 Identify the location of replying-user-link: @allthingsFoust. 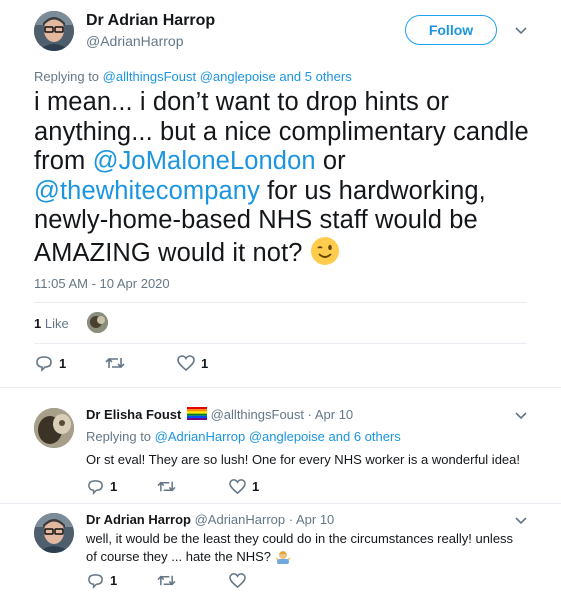
(149, 76).